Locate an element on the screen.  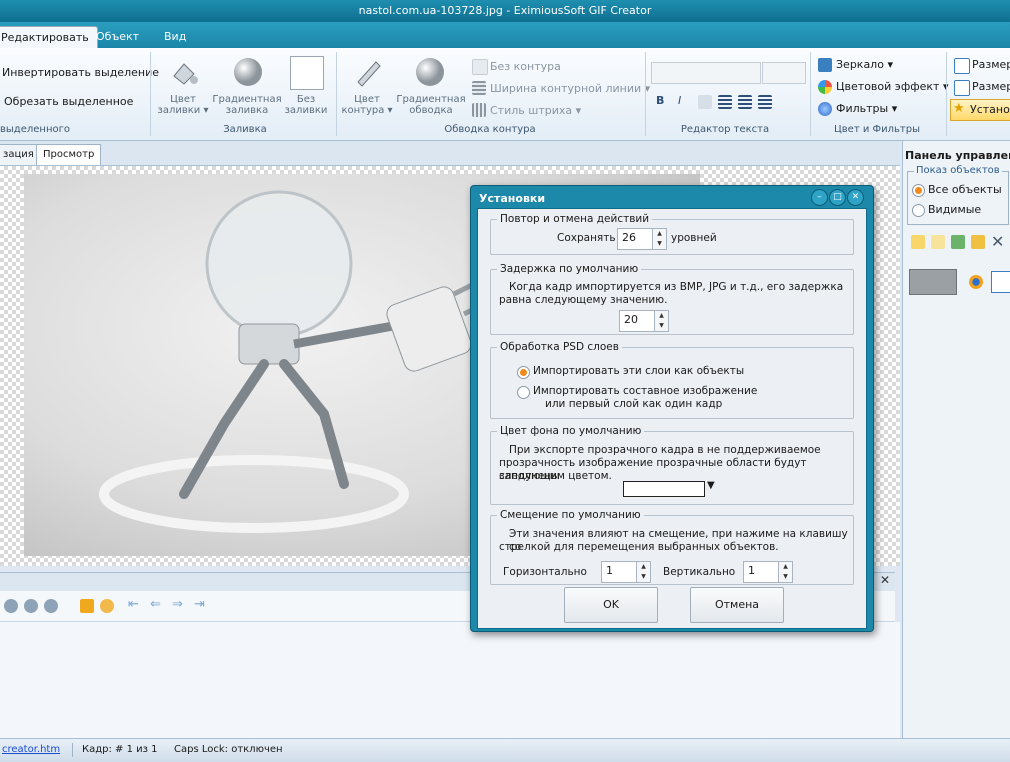
first-frame-icon: ⇤ is located at coordinates (133, 604).